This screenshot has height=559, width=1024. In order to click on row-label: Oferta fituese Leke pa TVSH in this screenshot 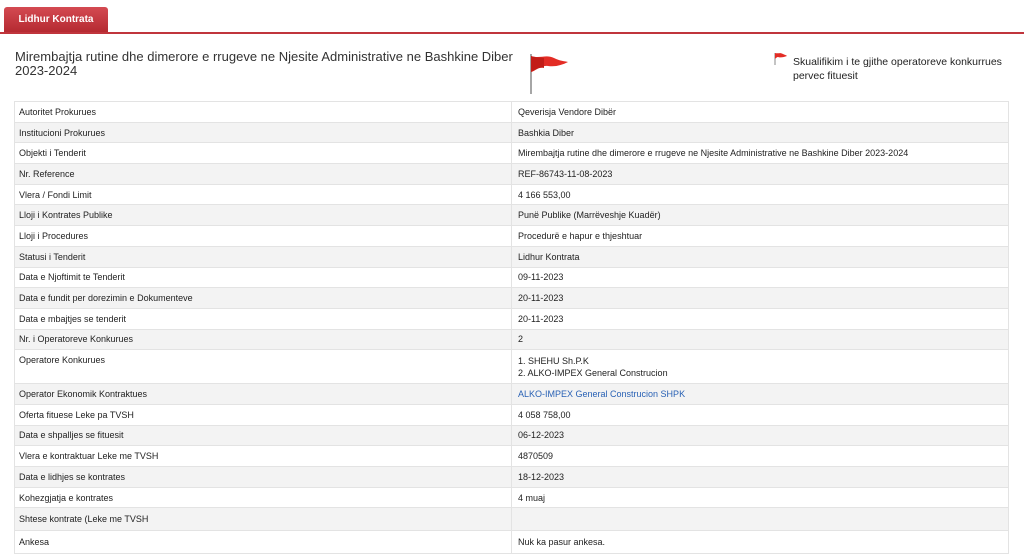, I will do `click(263, 414)`.